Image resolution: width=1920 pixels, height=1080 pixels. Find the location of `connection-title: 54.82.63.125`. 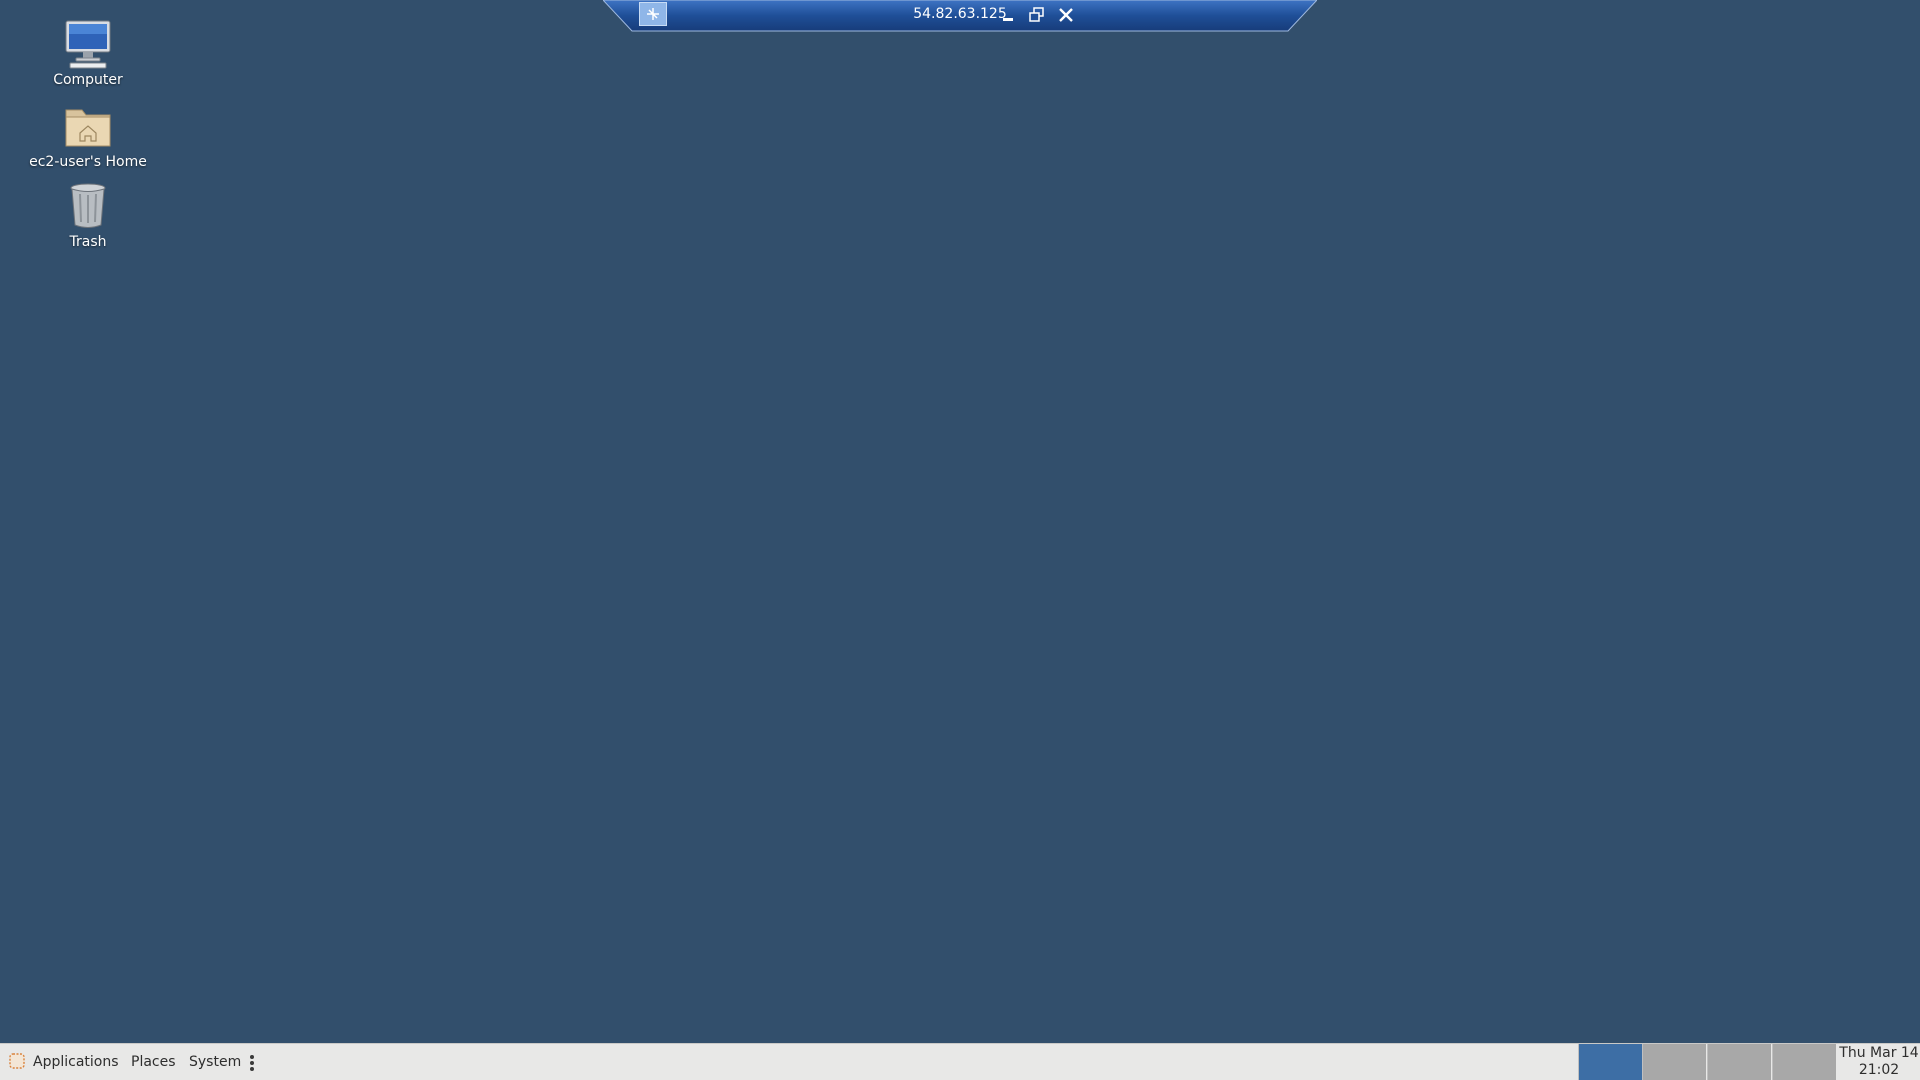

connection-title: 54.82.63.125 is located at coordinates (960, 14).